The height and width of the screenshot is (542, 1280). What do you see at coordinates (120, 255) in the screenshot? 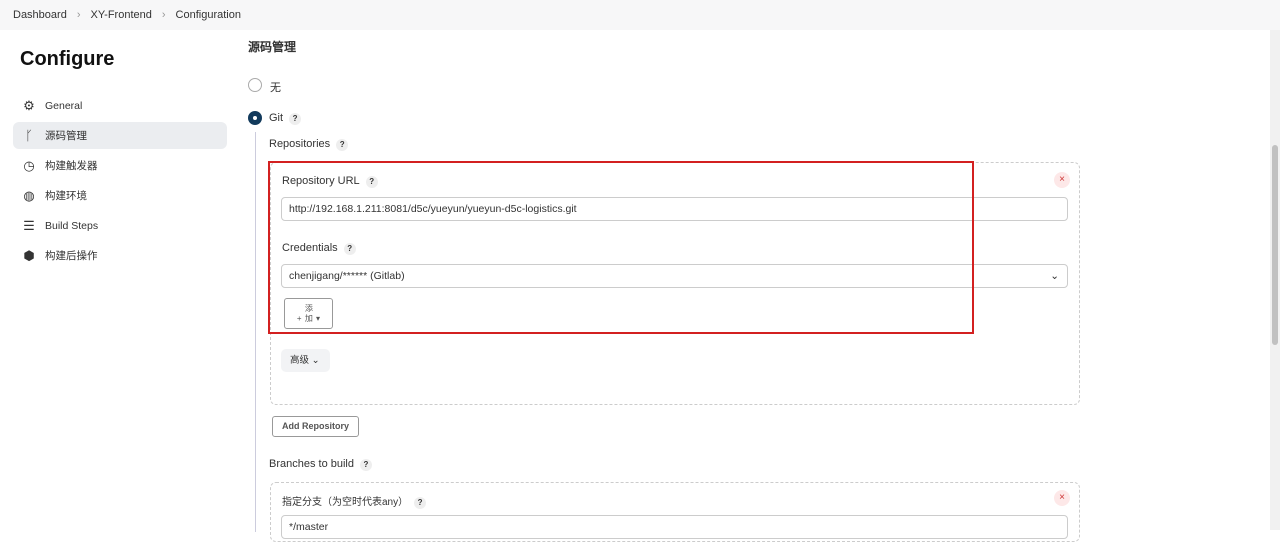
I see `sidebar-item-post-build: ⬢ 构建后操作` at bounding box center [120, 255].